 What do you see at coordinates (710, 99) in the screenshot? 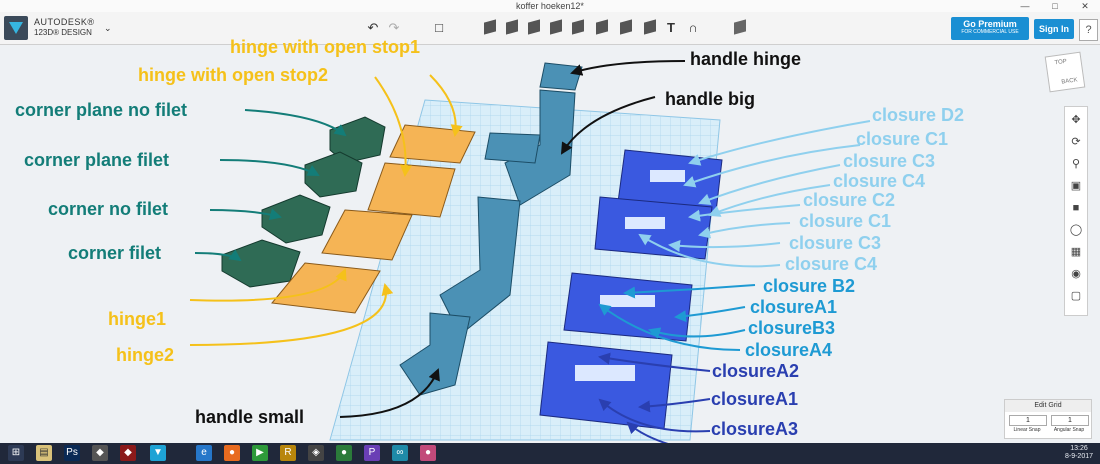
I see `label-handle-big: handle big` at bounding box center [710, 99].